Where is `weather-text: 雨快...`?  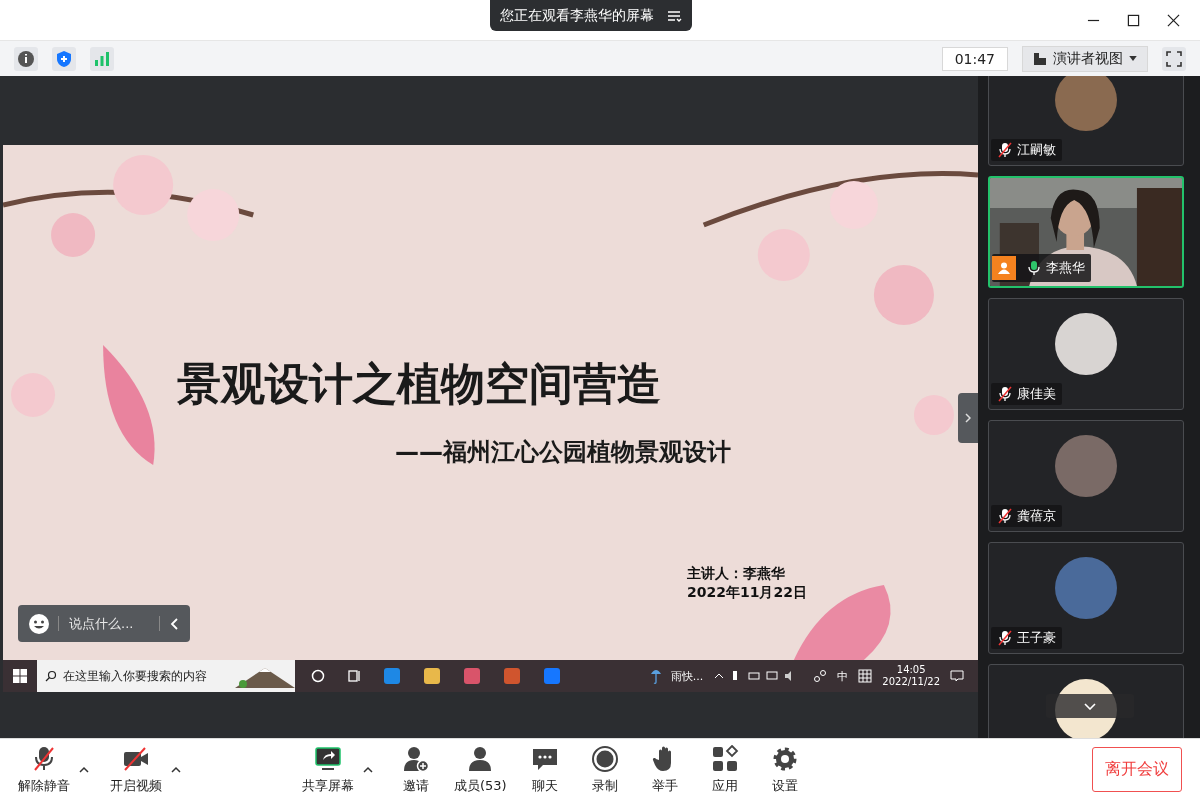 weather-text: 雨快... is located at coordinates (687, 676).